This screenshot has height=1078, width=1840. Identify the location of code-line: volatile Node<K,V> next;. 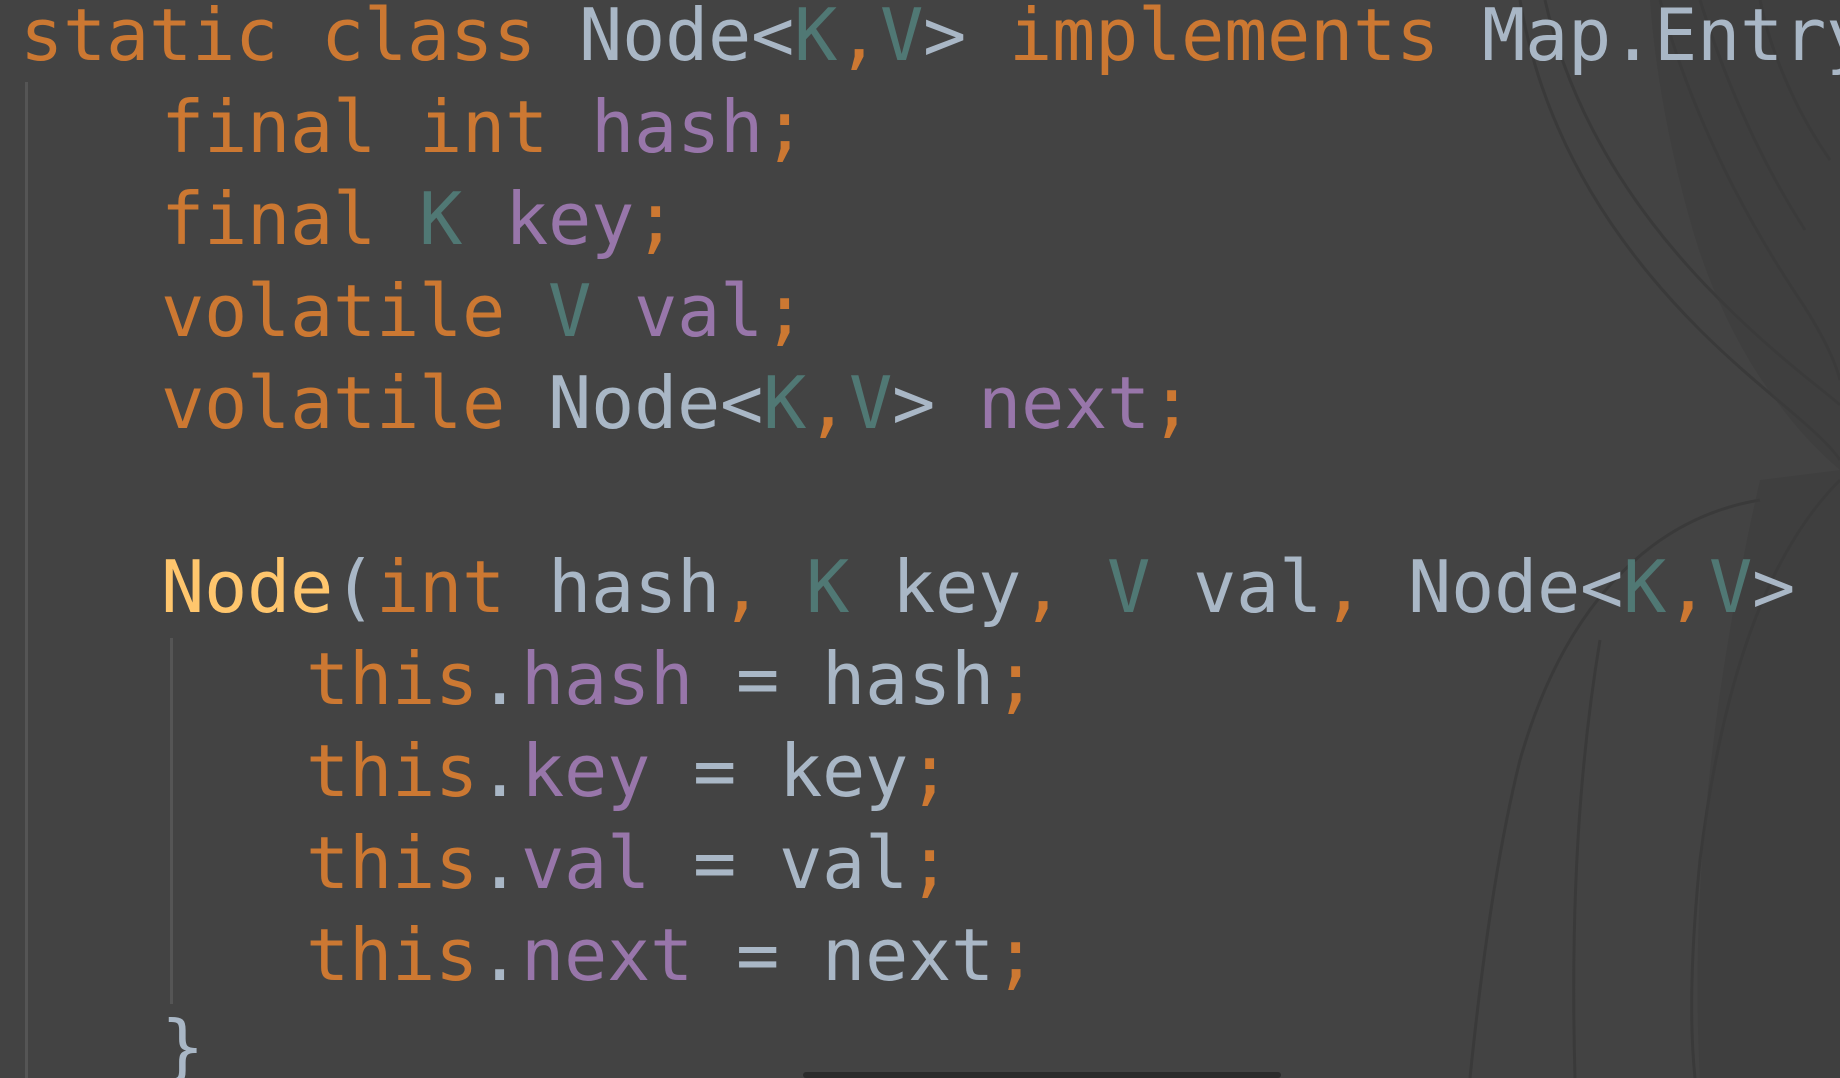
(930, 413).